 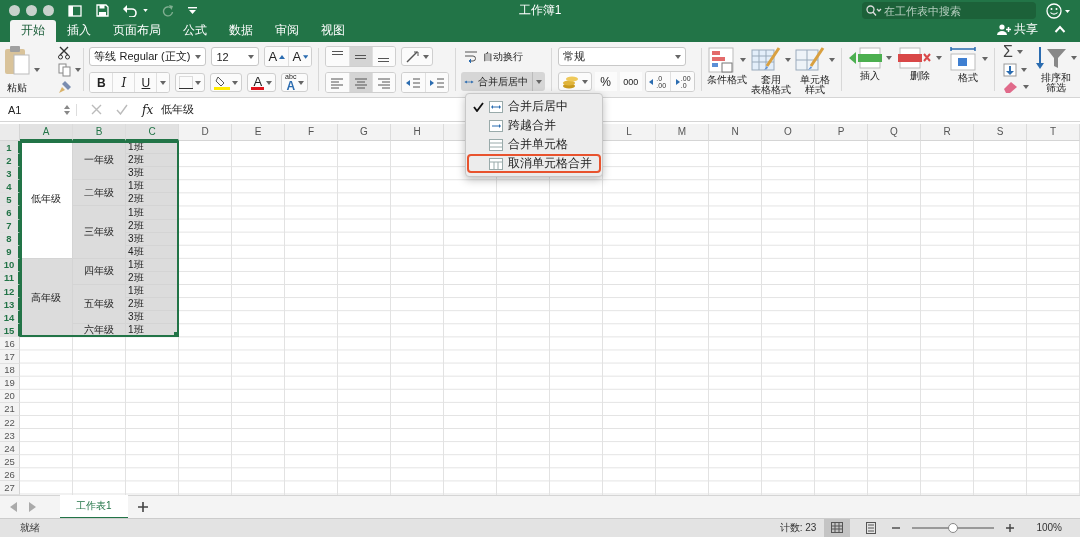 What do you see at coordinates (10, 318) in the screenshot?
I see `row-header: 14` at bounding box center [10, 318].